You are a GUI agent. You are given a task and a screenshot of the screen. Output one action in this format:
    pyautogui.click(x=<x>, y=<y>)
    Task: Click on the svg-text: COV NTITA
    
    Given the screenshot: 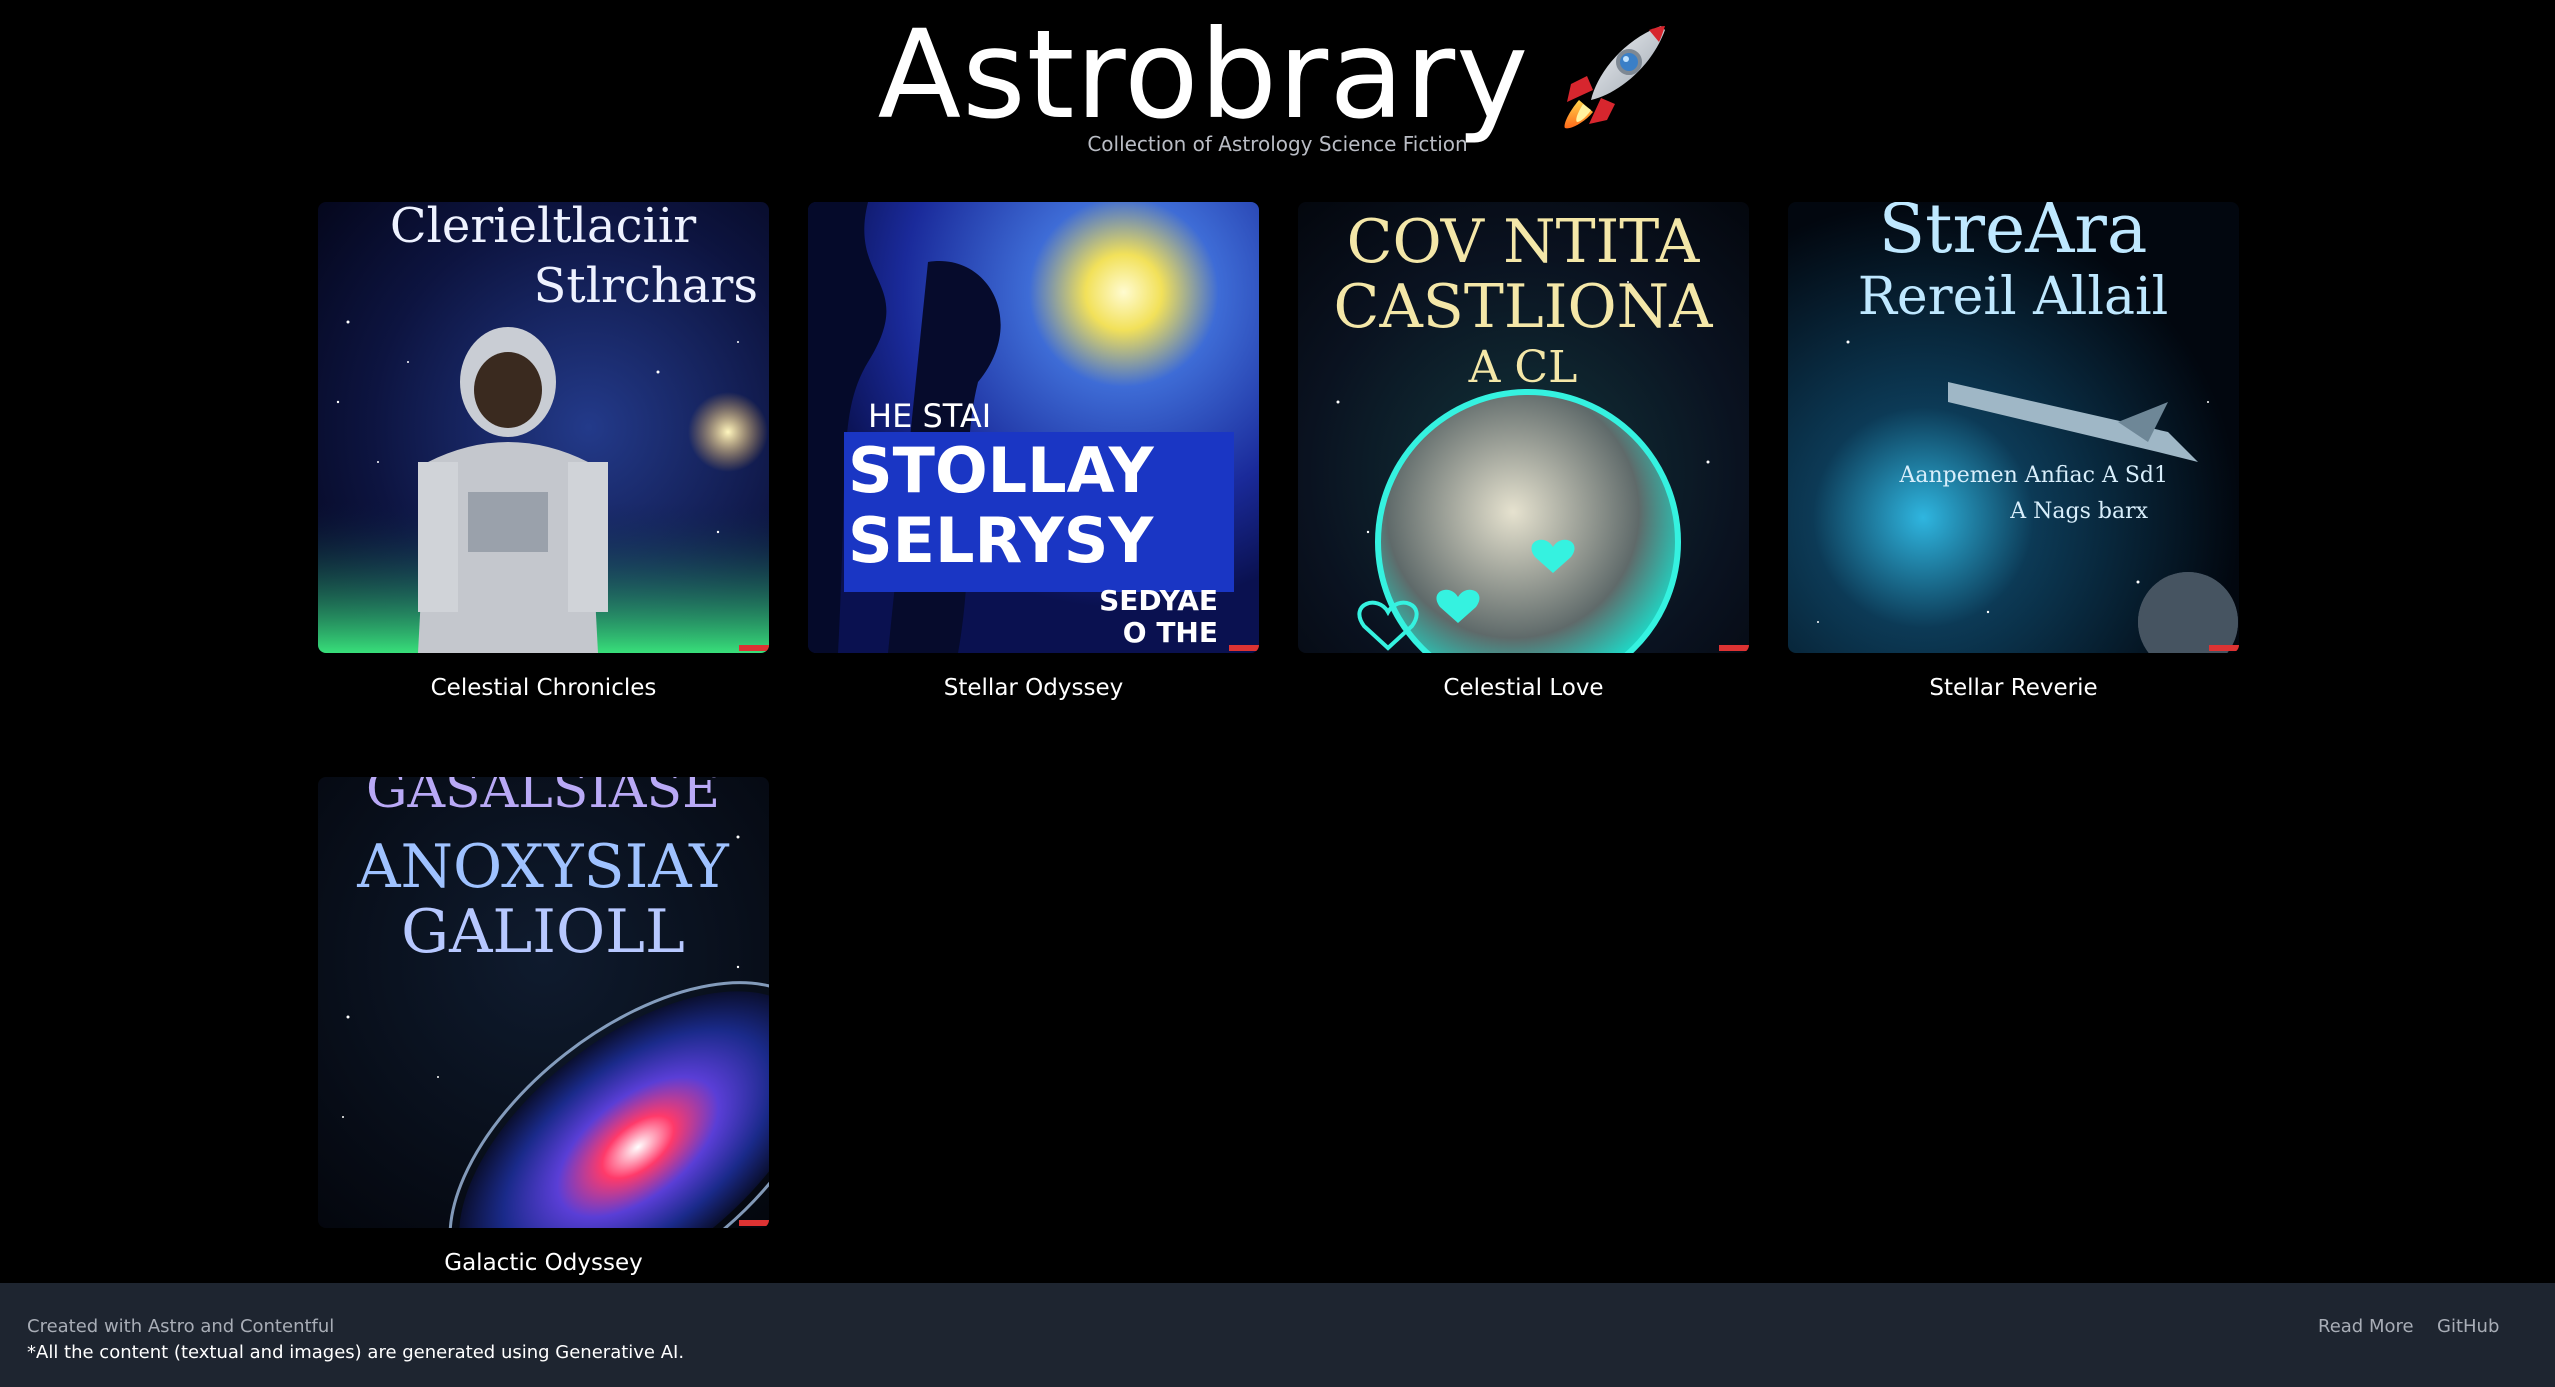 What is the action you would take?
    pyautogui.click(x=1523, y=242)
    